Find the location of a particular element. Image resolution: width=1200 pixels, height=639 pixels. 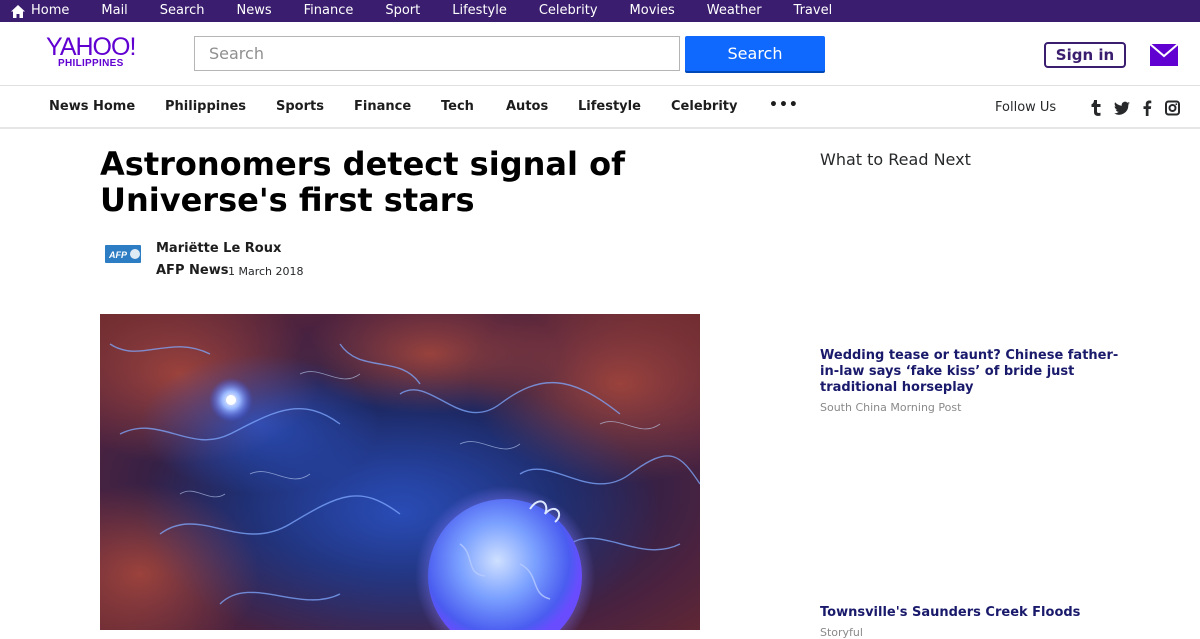

nav-tech: Tech is located at coordinates (457, 106).